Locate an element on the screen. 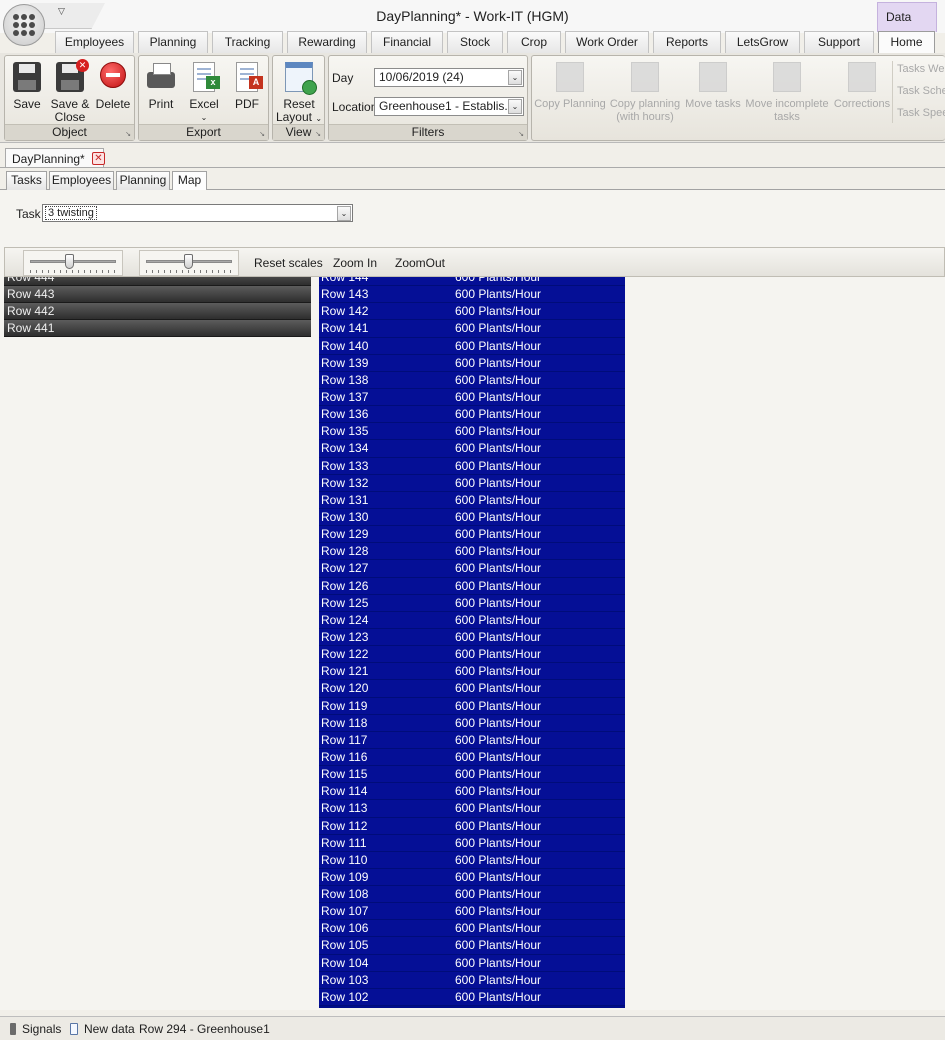 This screenshot has width=945, height=1040. tab-work-order: Work Order is located at coordinates (607, 42).